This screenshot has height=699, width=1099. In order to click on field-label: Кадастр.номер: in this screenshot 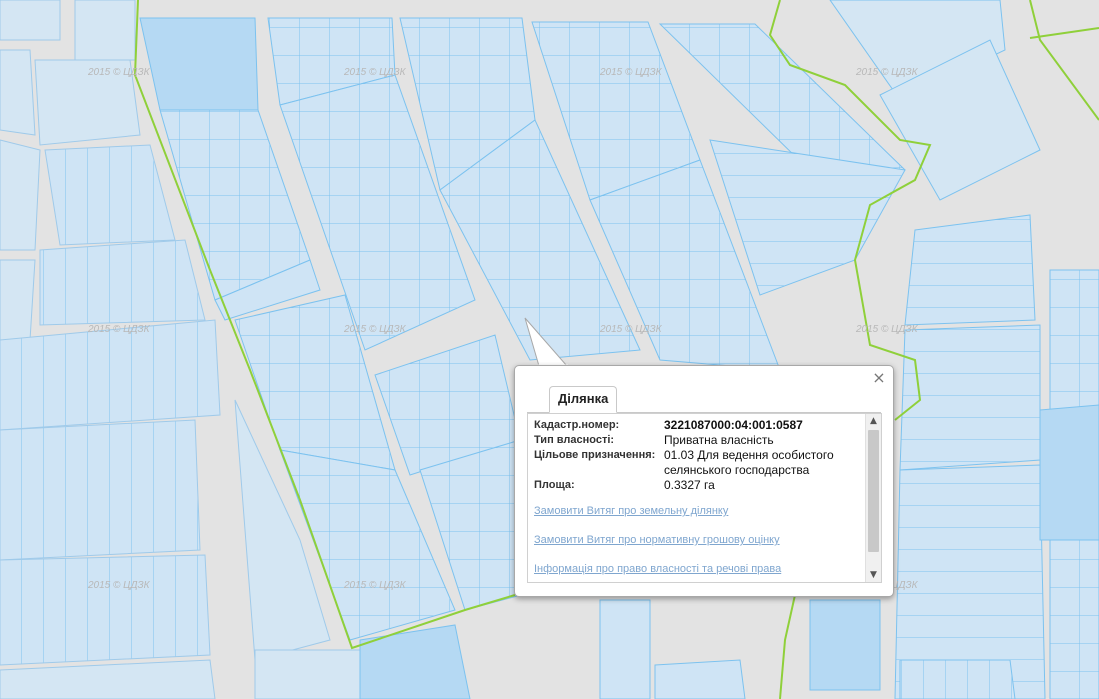, I will do `click(577, 425)`.